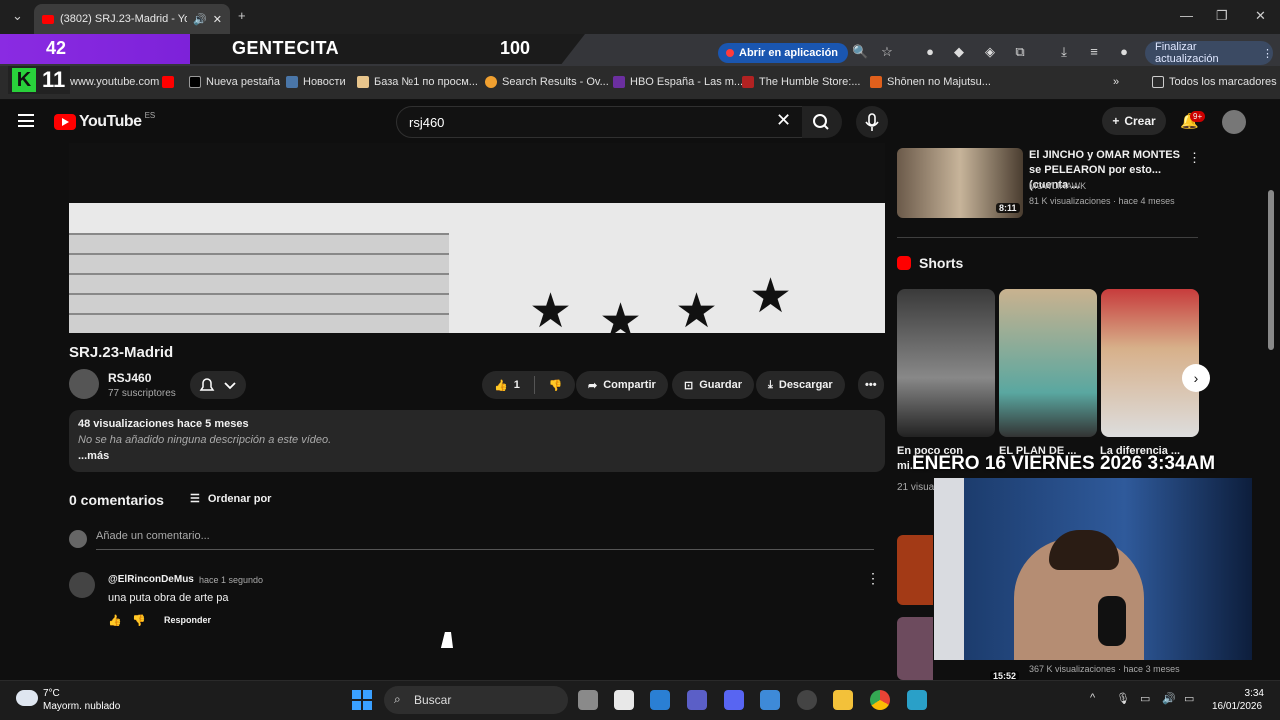 This screenshot has width=1280, height=720. I want to click on all-bookmarks-folder: Todos los marcadores, so click(1214, 82).